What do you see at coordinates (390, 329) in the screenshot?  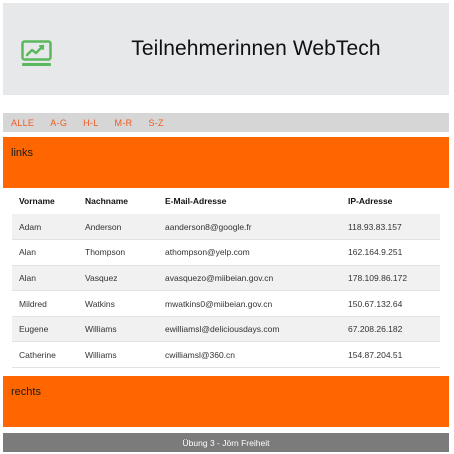 I see `cell-ip: 67.208.26.182` at bounding box center [390, 329].